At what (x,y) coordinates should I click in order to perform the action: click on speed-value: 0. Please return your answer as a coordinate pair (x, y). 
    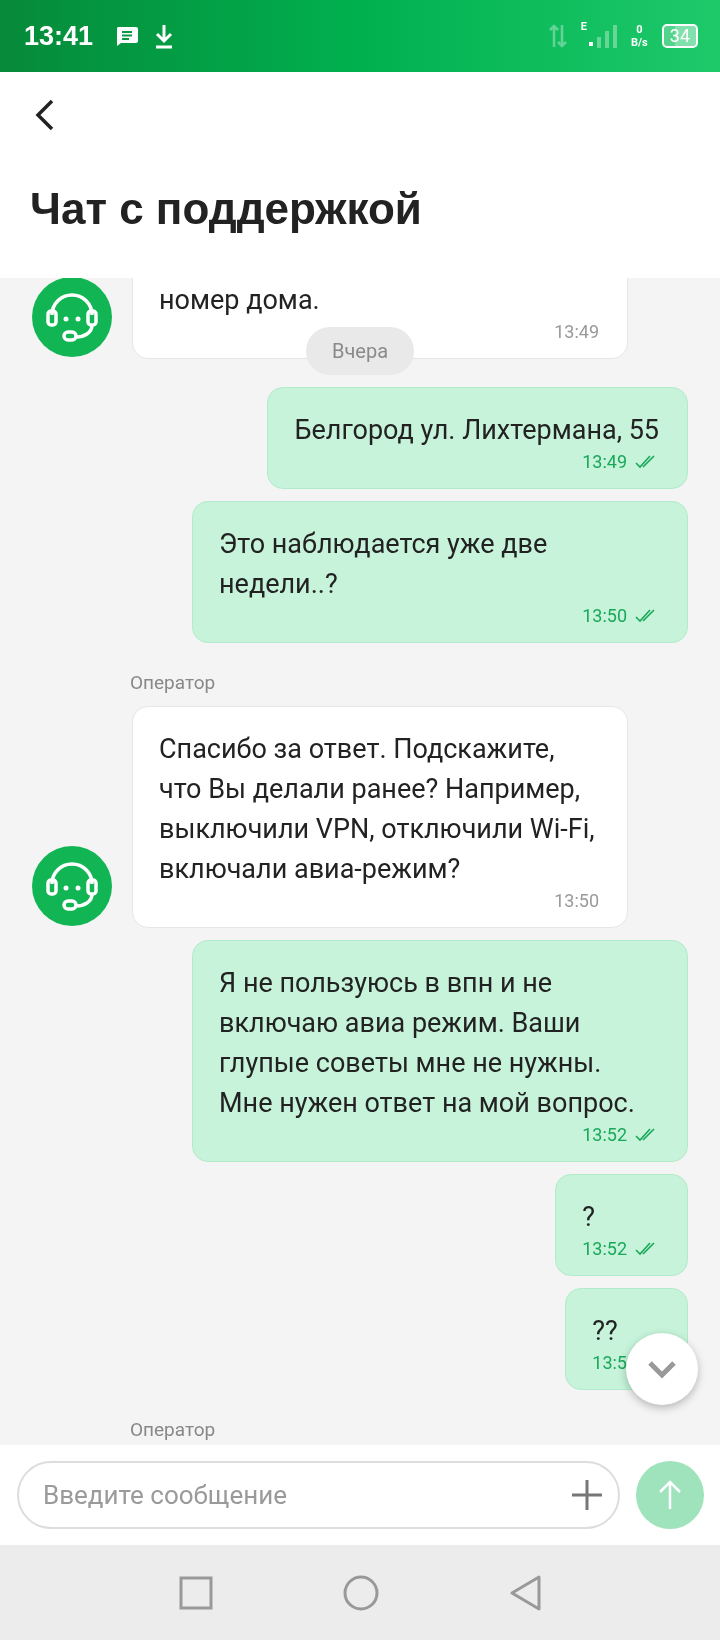
    Looking at the image, I should click on (639, 29).